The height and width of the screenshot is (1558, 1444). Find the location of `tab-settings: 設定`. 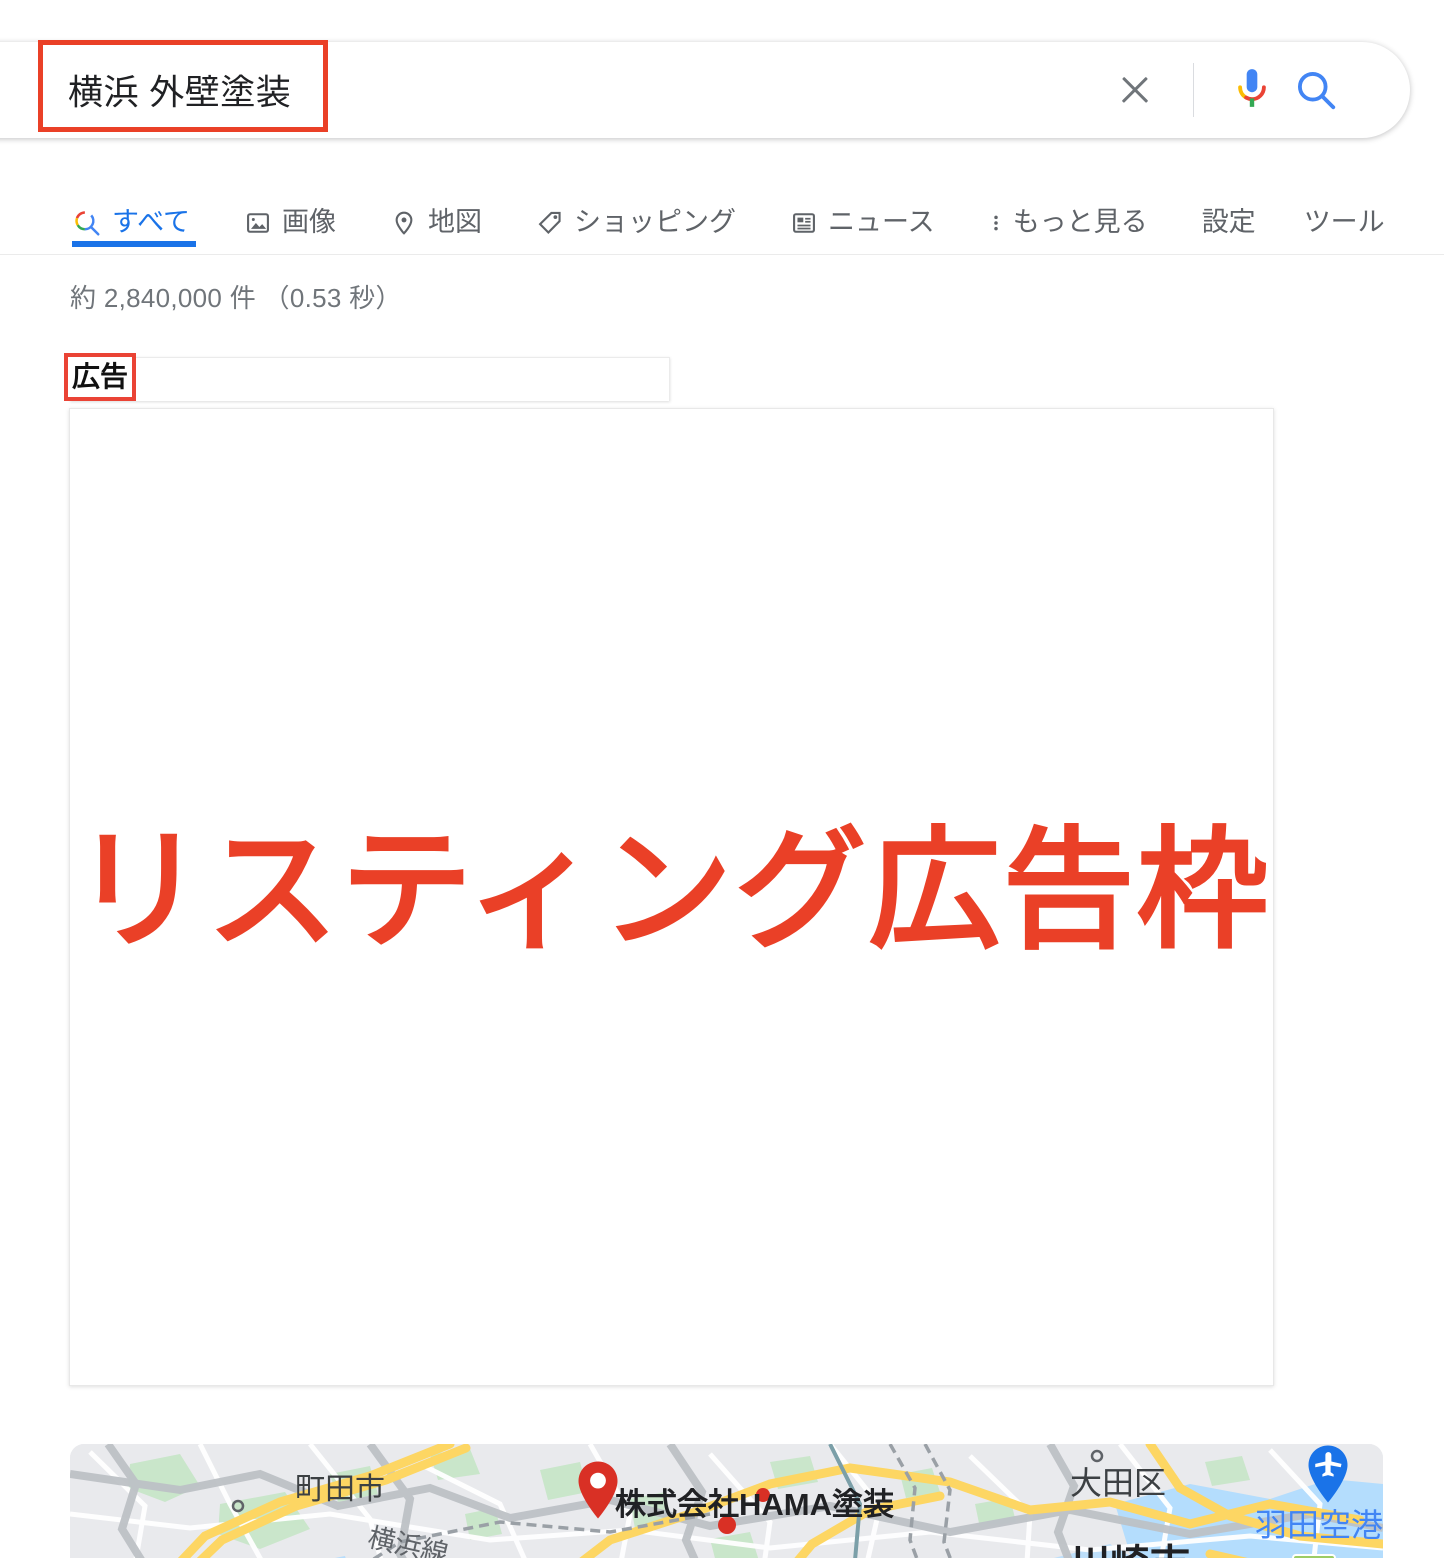

tab-settings: 設定 is located at coordinates (1229, 211).